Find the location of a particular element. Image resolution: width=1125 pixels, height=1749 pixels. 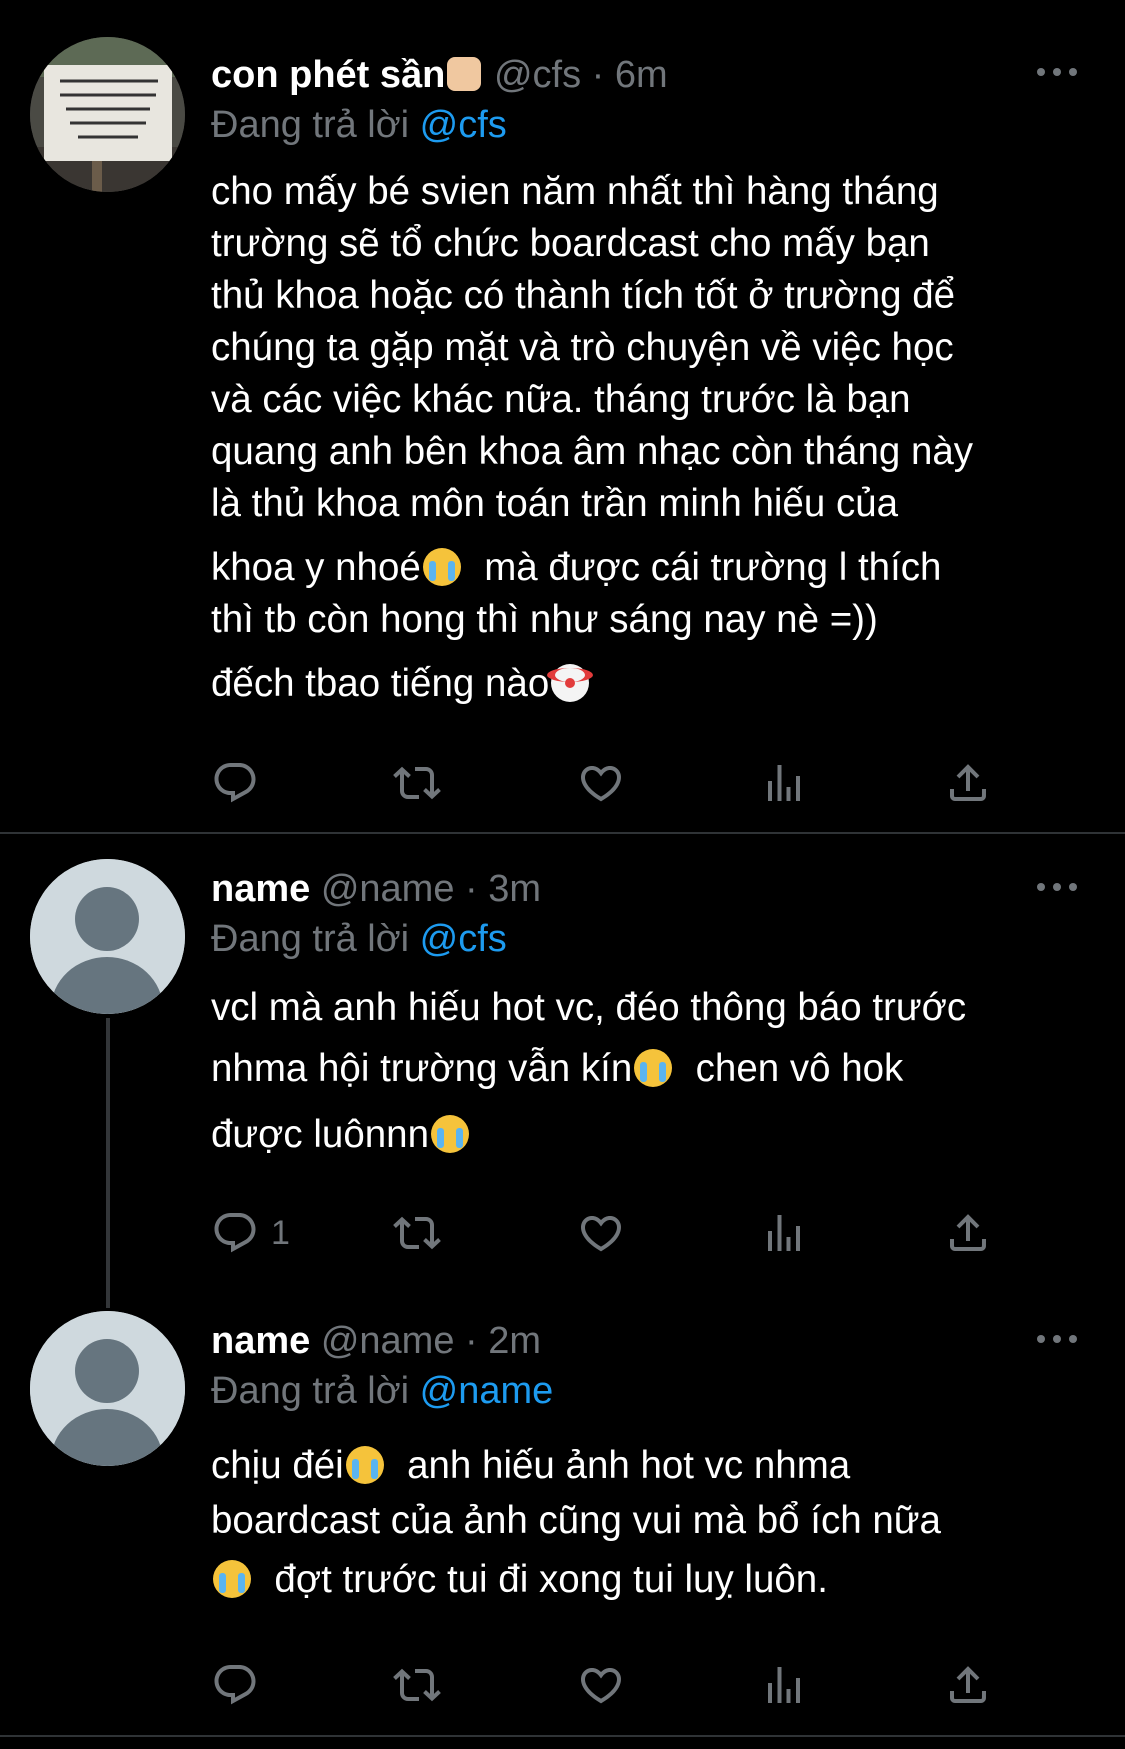

reply-count: 1 is located at coordinates (280, 1232).